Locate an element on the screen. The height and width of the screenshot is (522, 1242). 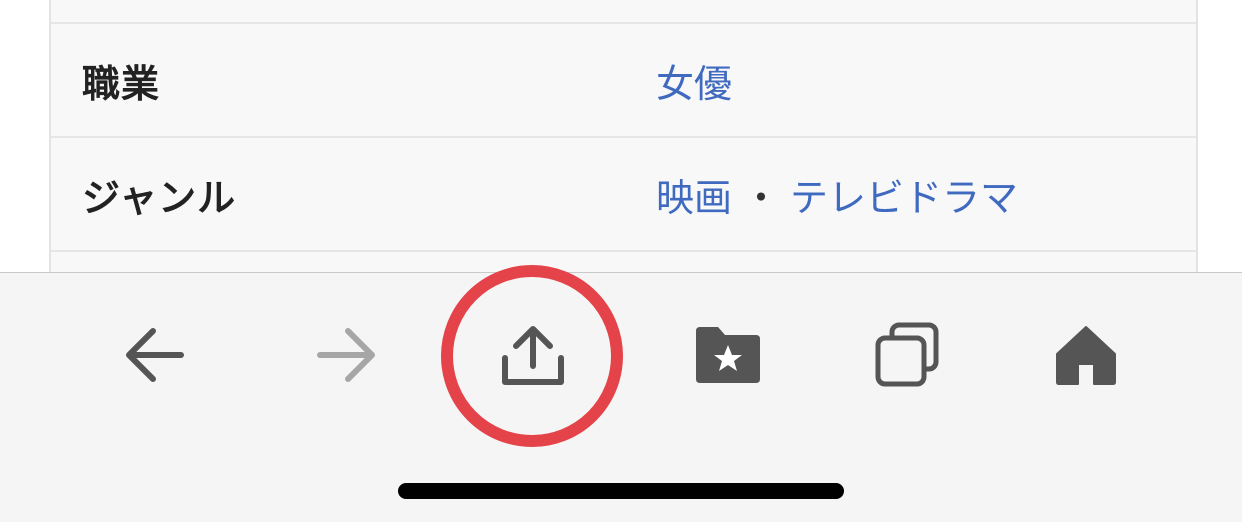
back-button is located at coordinates (155, 355).